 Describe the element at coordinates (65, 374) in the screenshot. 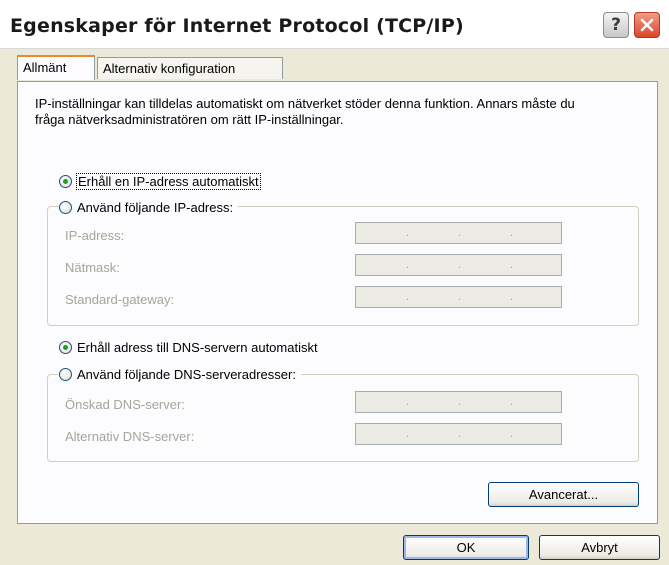

I see `radio-dns-manual-indicator` at that location.